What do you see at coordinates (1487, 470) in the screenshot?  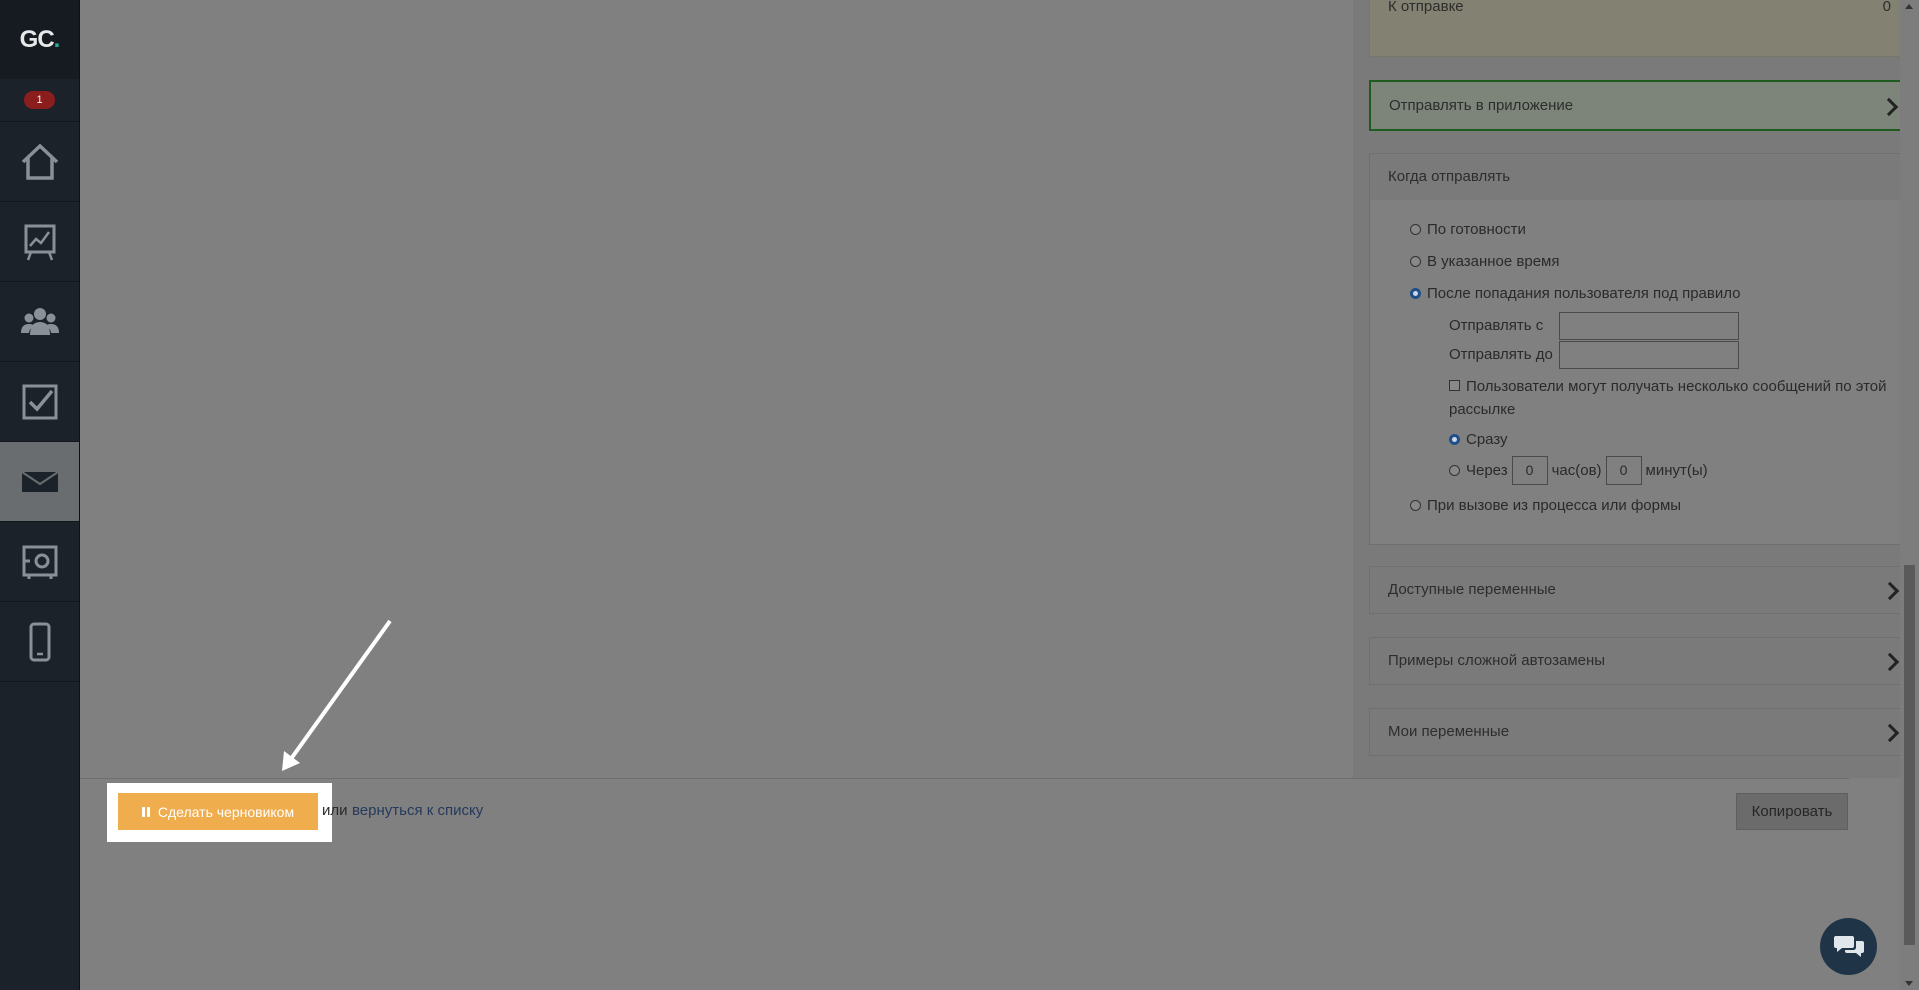 I see `after-label: Через` at bounding box center [1487, 470].